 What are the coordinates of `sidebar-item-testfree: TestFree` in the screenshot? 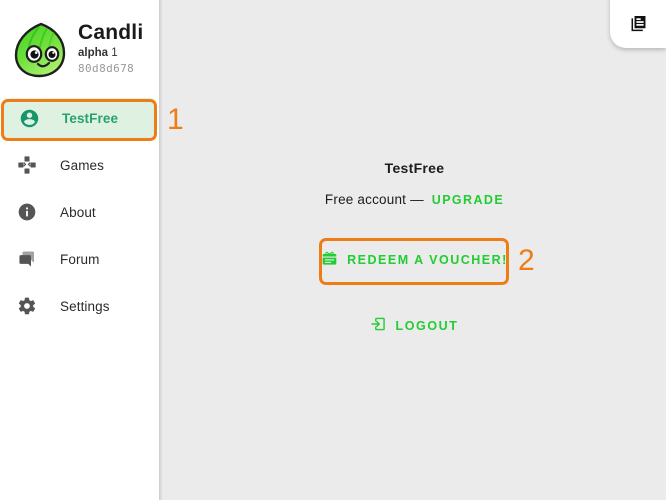 It's located at (79, 118).